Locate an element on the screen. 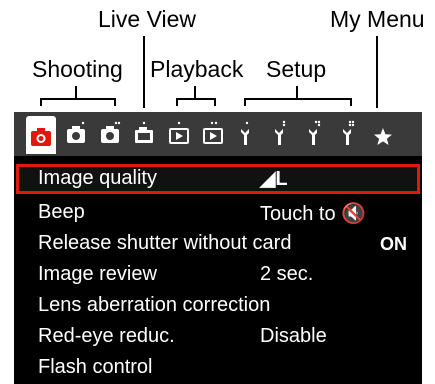 Image resolution: width=435 pixels, height=384 pixels. menu-item-label: Lens aberration correction is located at coordinates (154, 305).